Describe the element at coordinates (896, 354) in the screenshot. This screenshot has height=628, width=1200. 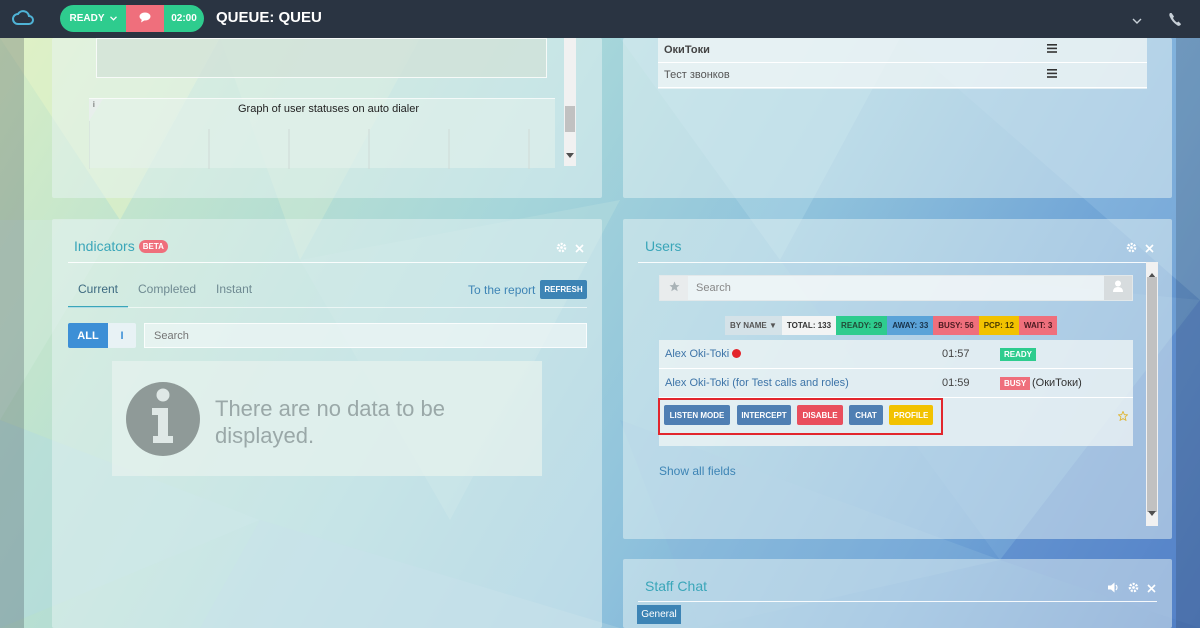
I see `table-row: Alex Oki-Toki 01:57 READY` at that location.